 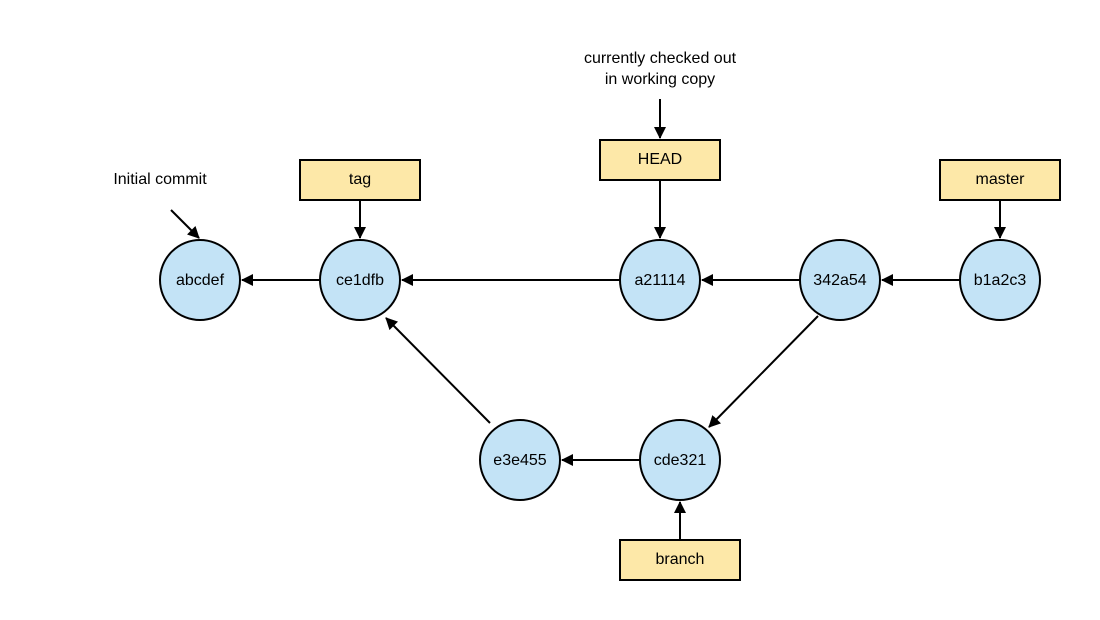 I want to click on ref-label: branch, so click(x=680, y=559).